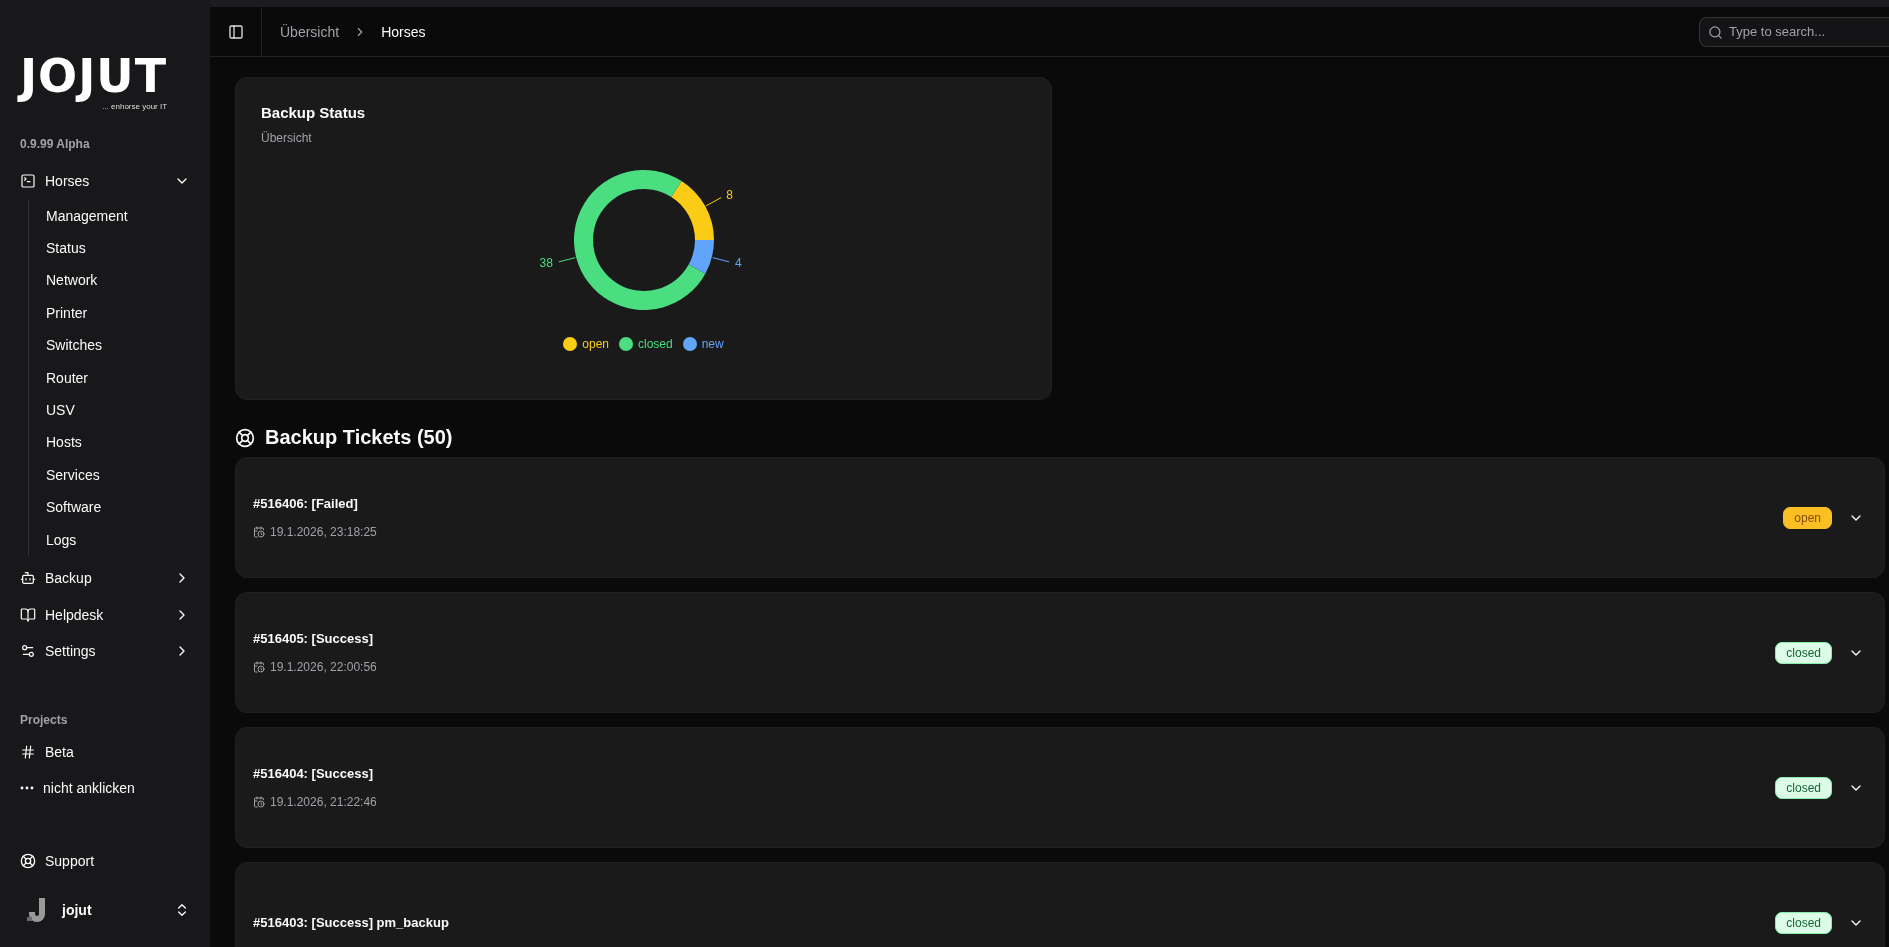  I want to click on nav-subitem: Printer, so click(118, 313).